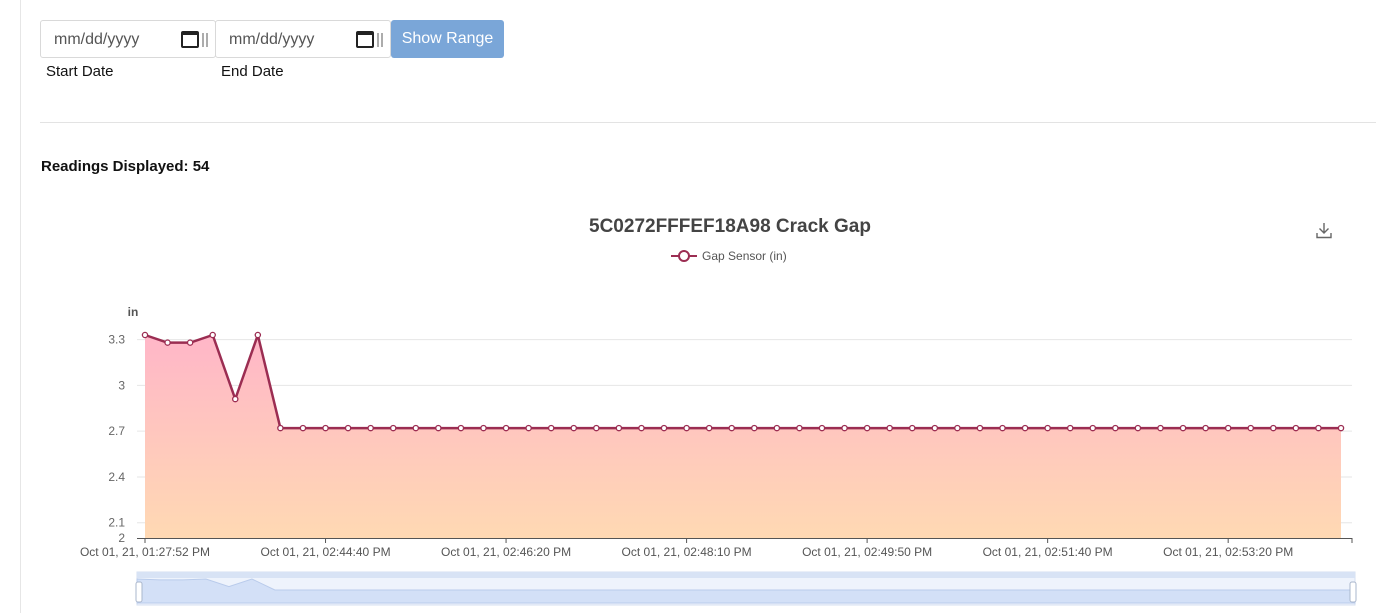  I want to click on y-tick-label: 2.7, so click(116, 431).